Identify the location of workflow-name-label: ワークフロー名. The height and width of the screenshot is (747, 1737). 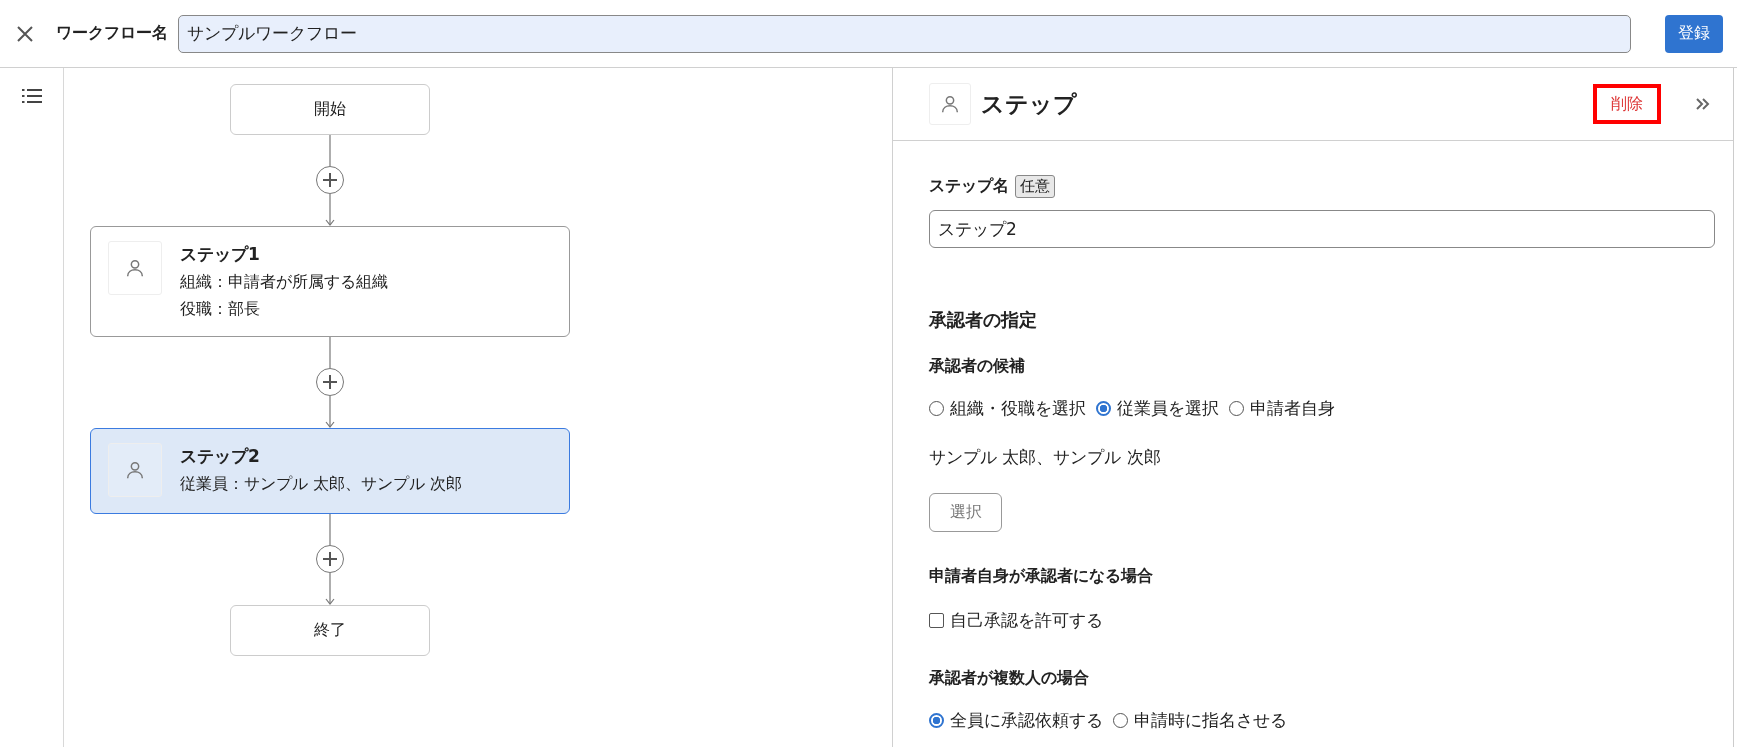
(112, 33).